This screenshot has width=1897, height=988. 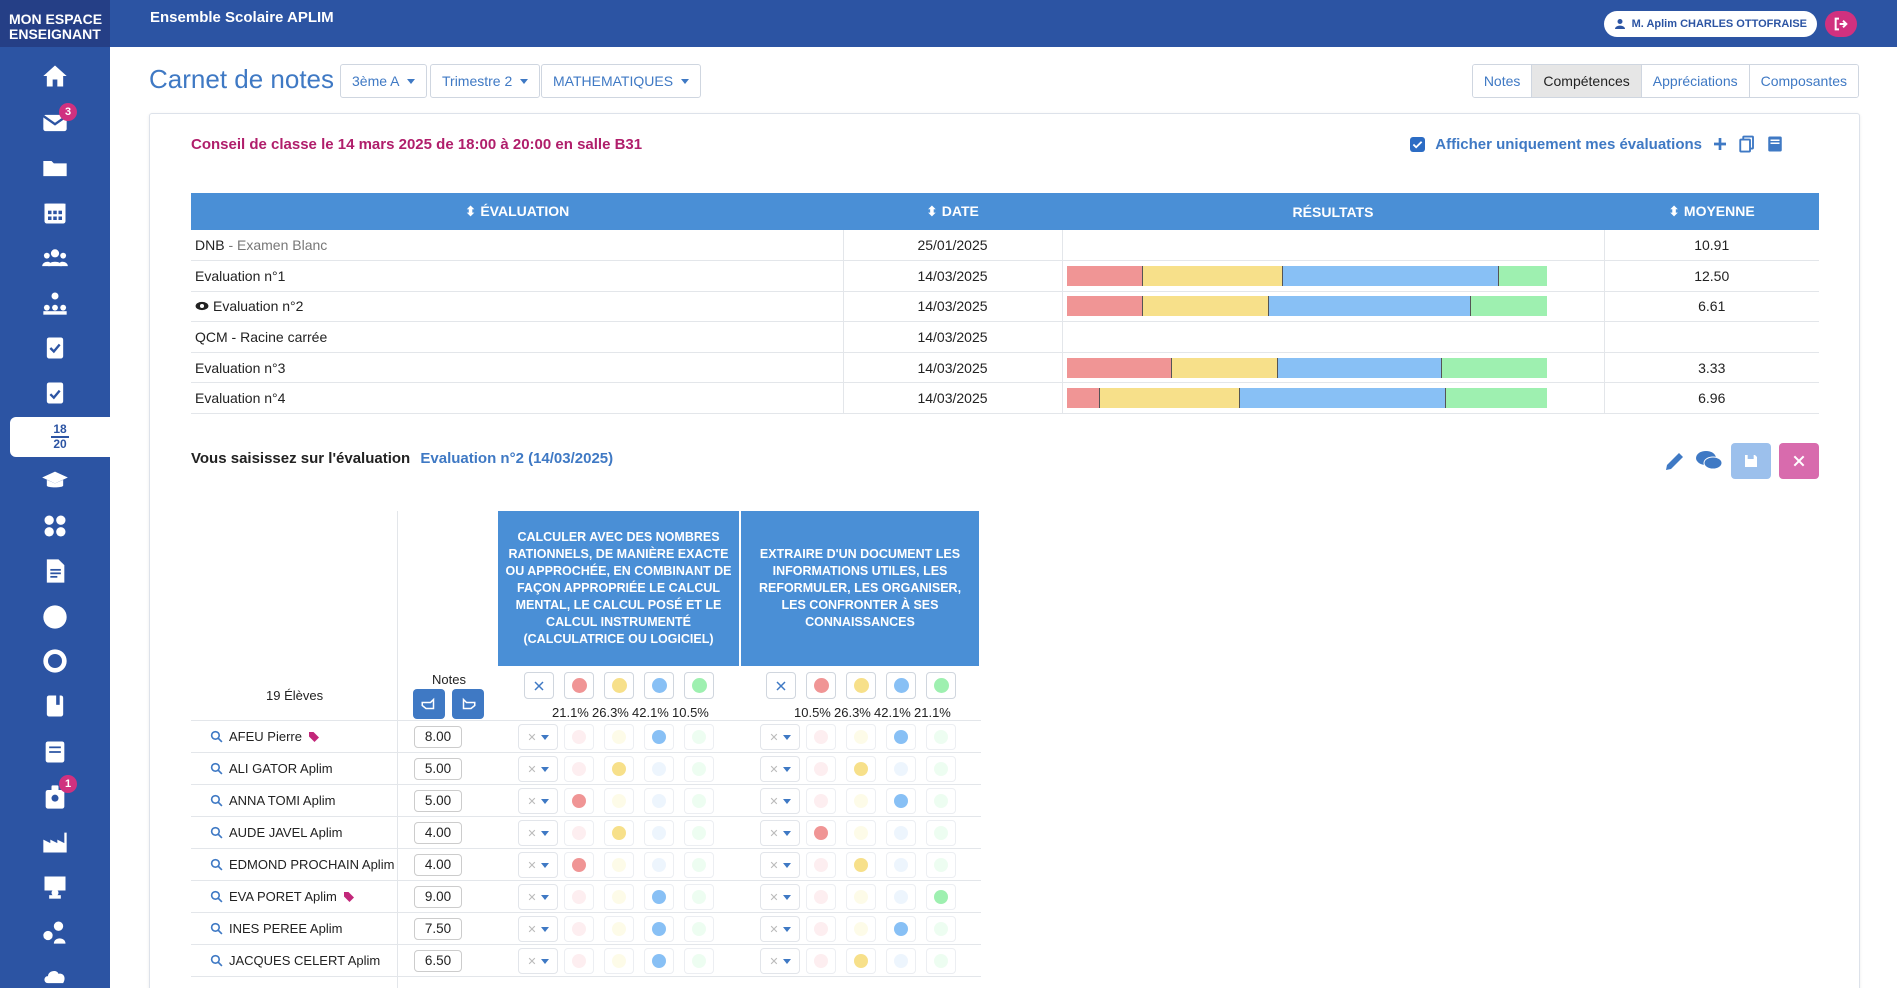 I want to click on document-icon, so click(x=55, y=571).